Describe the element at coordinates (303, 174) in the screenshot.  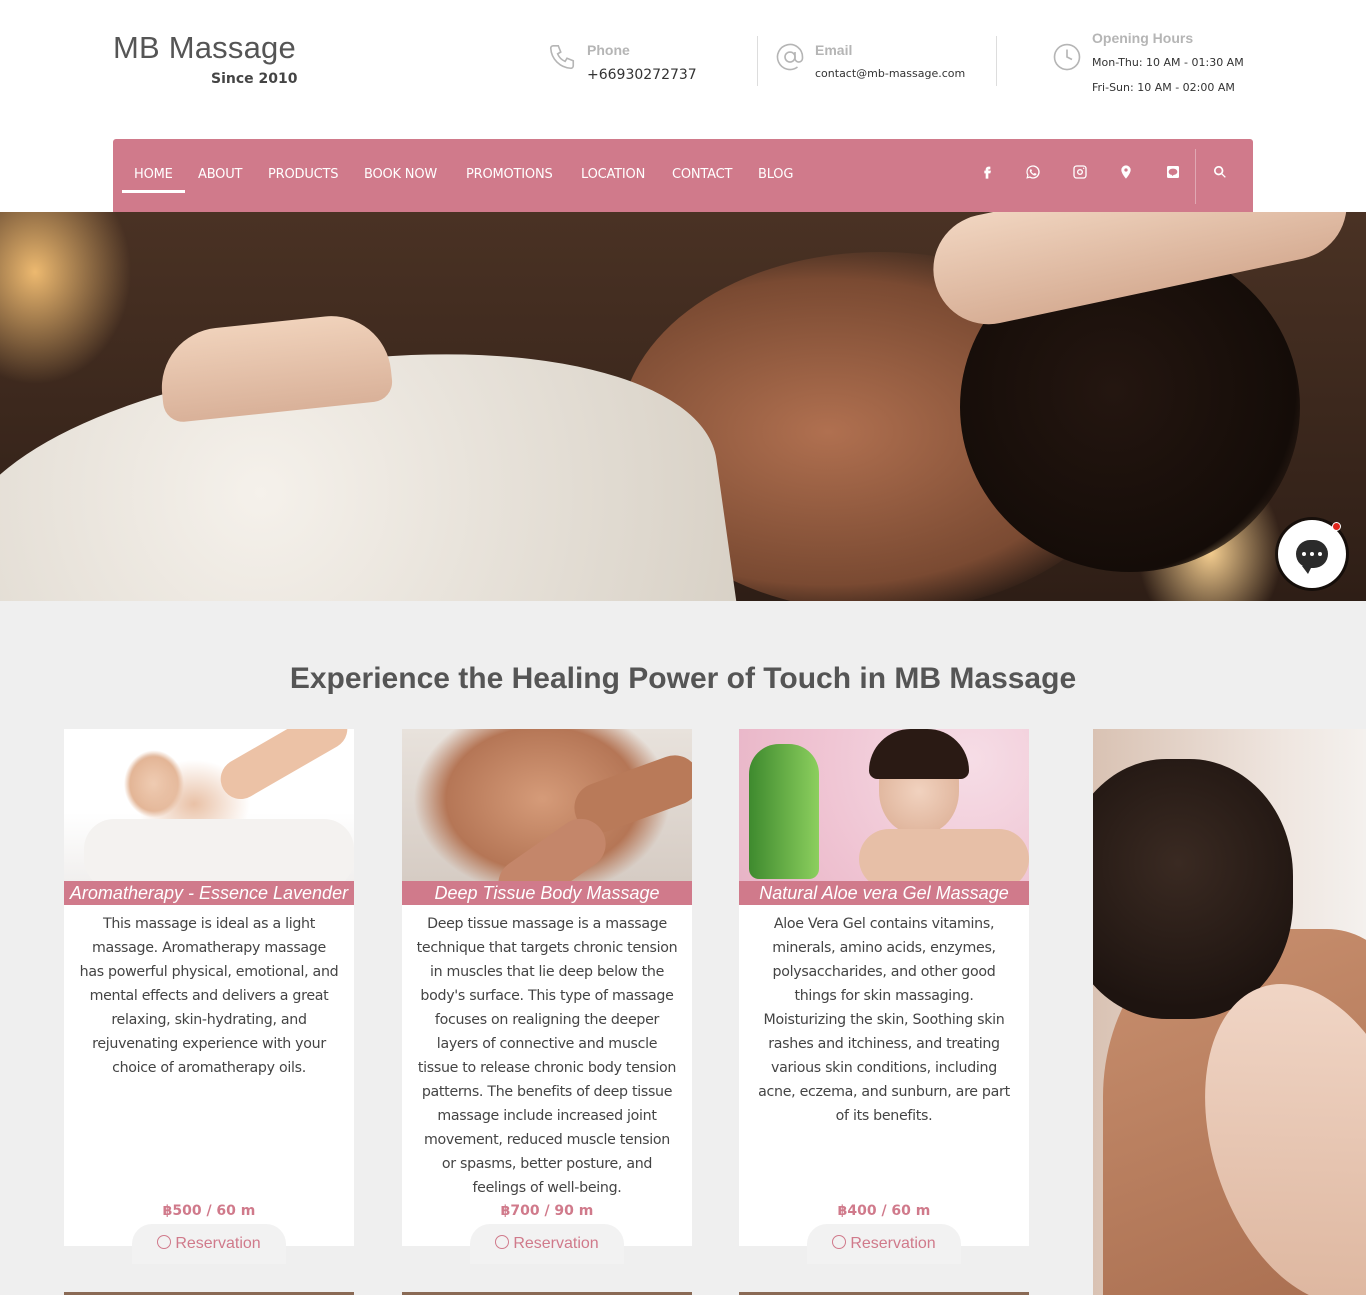
I see `nav-products: PRODUCTS` at that location.